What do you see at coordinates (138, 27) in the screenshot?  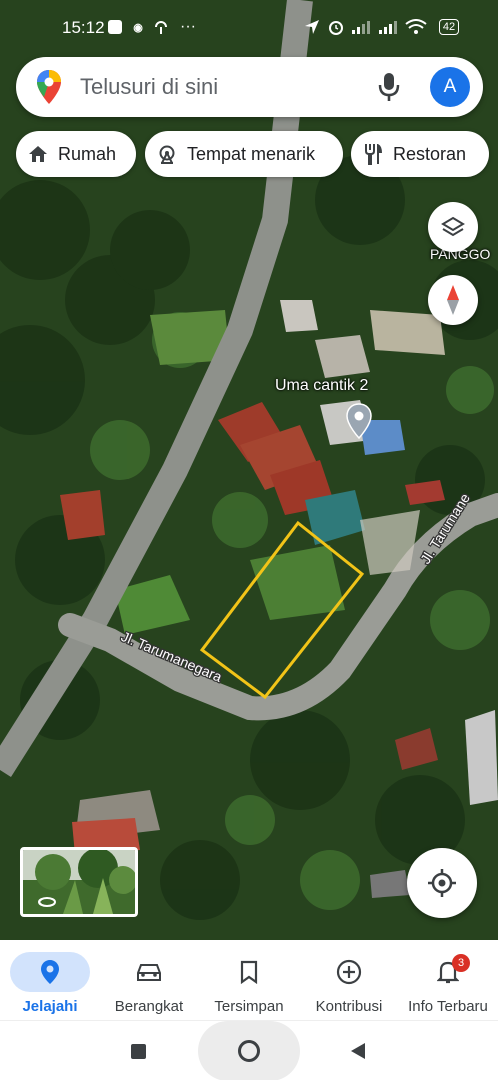 I see `app-notification-icon: ◉` at bounding box center [138, 27].